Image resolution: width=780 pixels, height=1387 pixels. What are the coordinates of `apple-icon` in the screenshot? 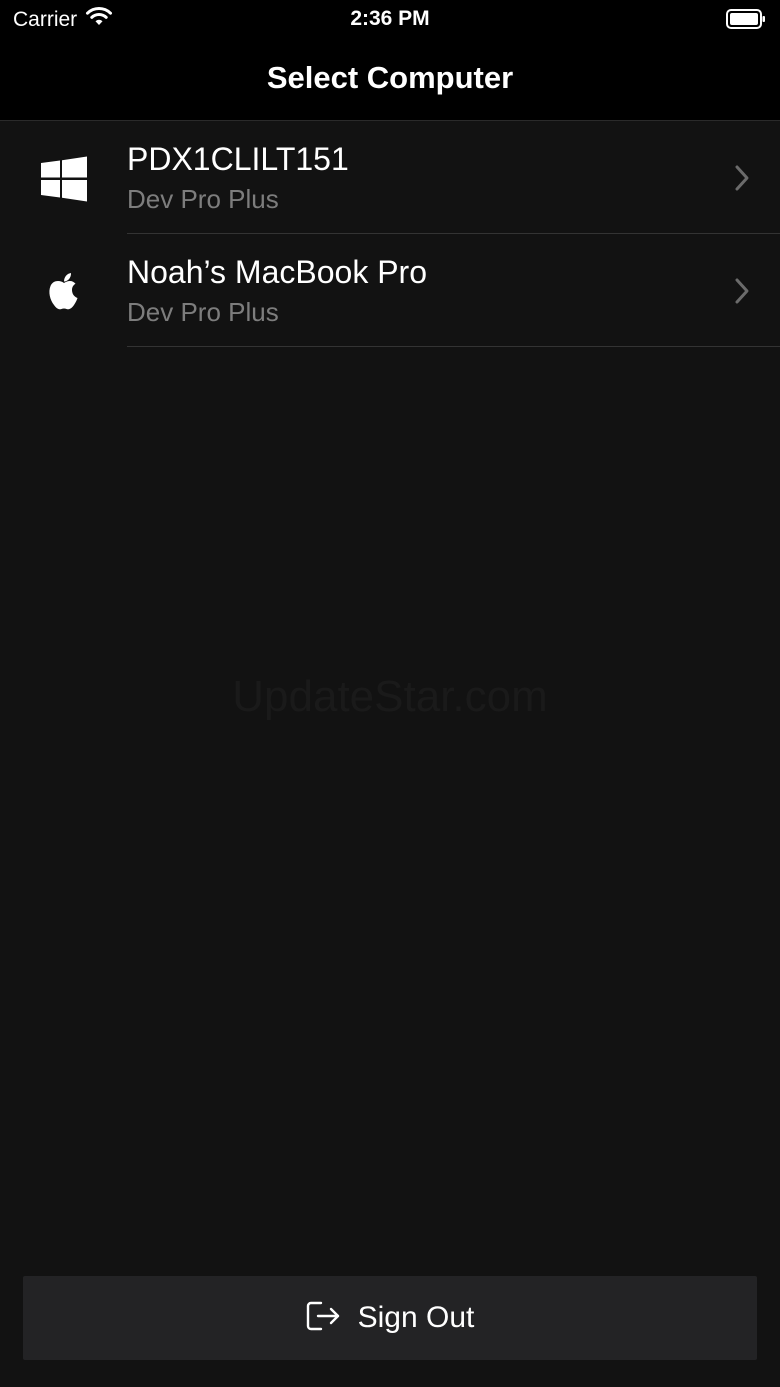 It's located at (64, 292).